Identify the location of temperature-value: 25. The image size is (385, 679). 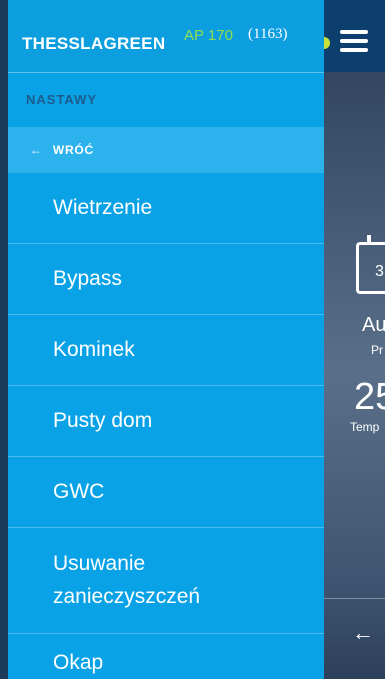
(369, 397).